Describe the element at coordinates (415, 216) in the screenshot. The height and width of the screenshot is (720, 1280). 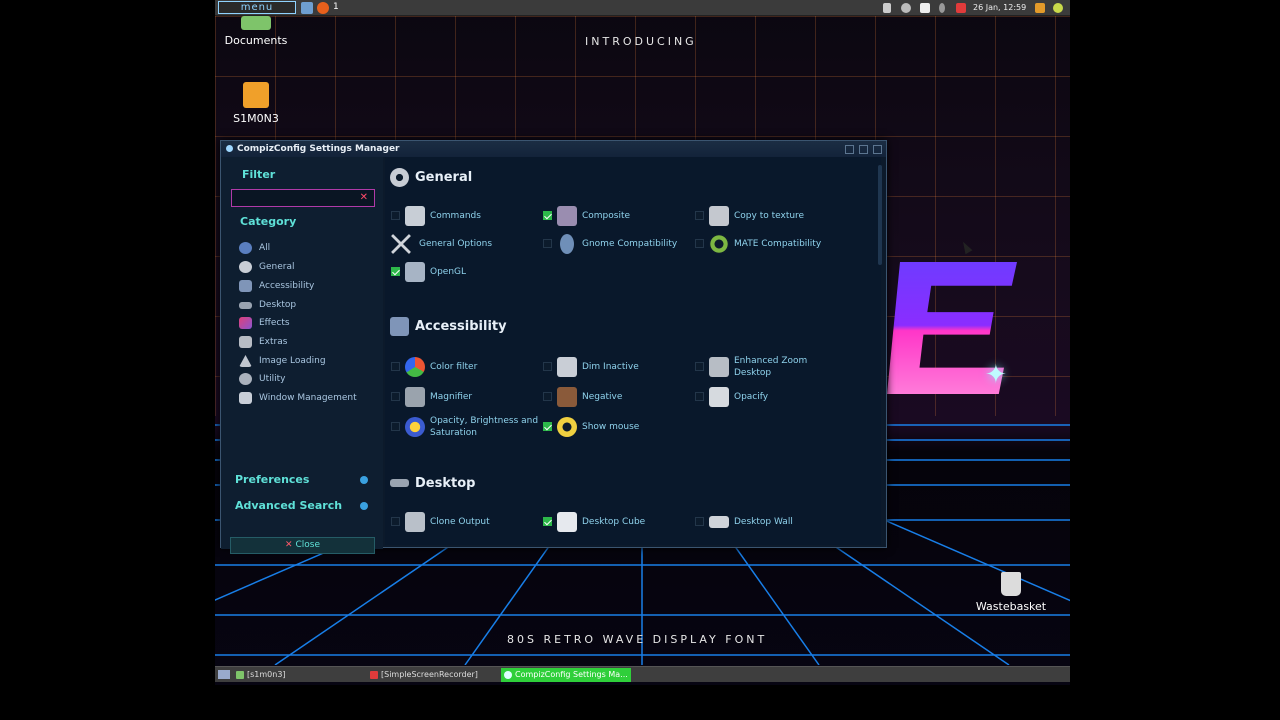
I see `commands-icon` at that location.